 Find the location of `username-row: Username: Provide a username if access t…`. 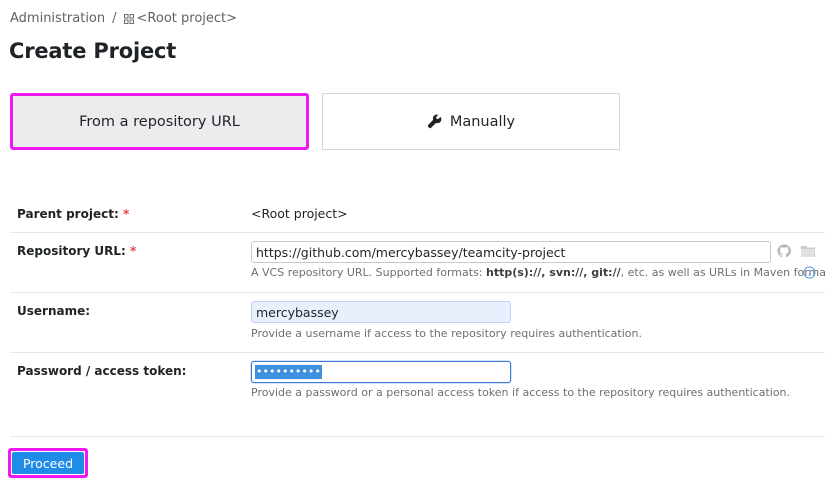

username-row: Username: Provide a username if access t… is located at coordinates (417, 323).